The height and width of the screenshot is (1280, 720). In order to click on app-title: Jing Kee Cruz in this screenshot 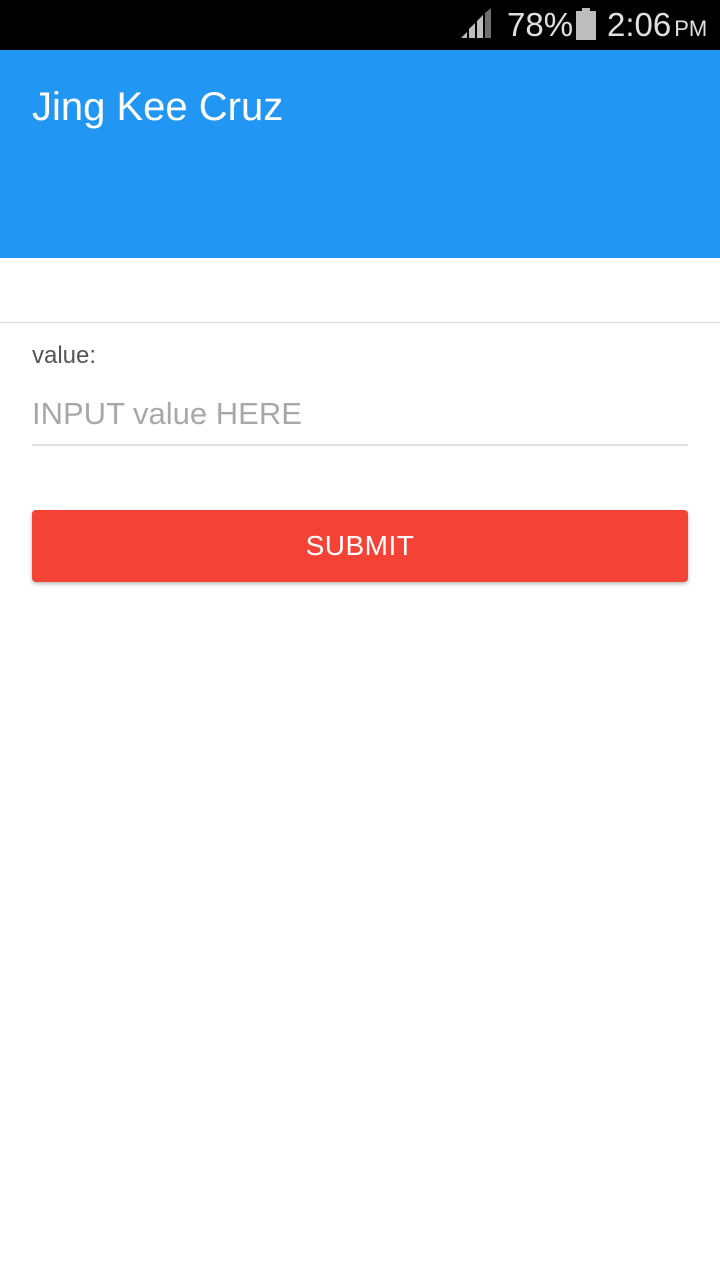, I will do `click(158, 107)`.